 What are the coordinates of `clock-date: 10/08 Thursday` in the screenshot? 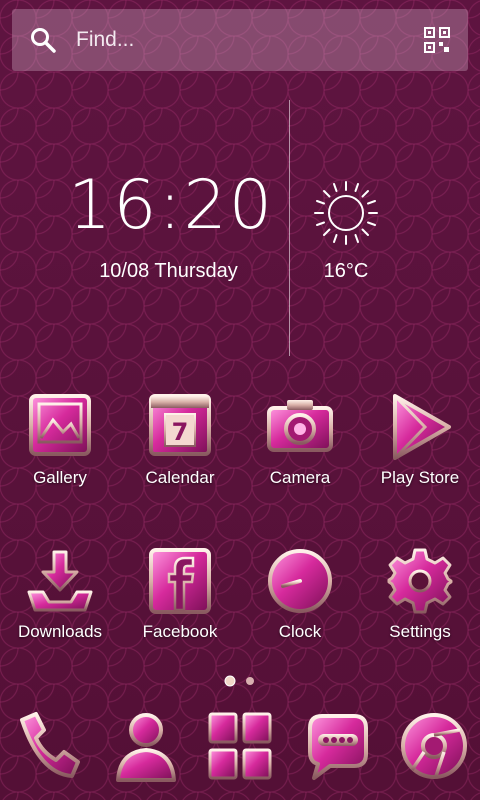 It's located at (168, 271).